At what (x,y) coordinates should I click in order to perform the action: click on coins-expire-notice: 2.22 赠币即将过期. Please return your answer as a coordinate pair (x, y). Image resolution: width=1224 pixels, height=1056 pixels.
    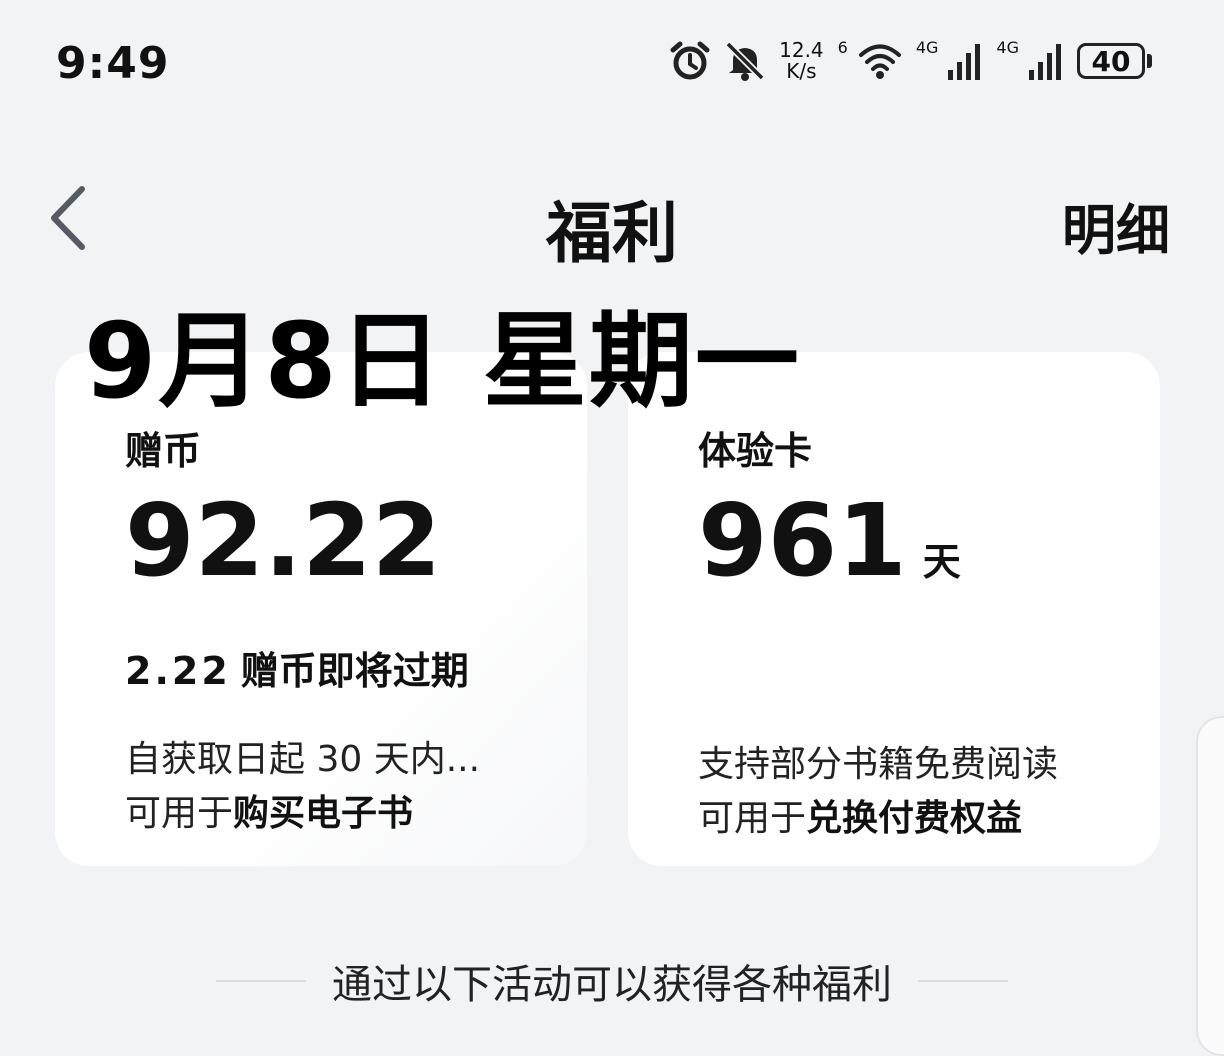
    Looking at the image, I should click on (356, 666).